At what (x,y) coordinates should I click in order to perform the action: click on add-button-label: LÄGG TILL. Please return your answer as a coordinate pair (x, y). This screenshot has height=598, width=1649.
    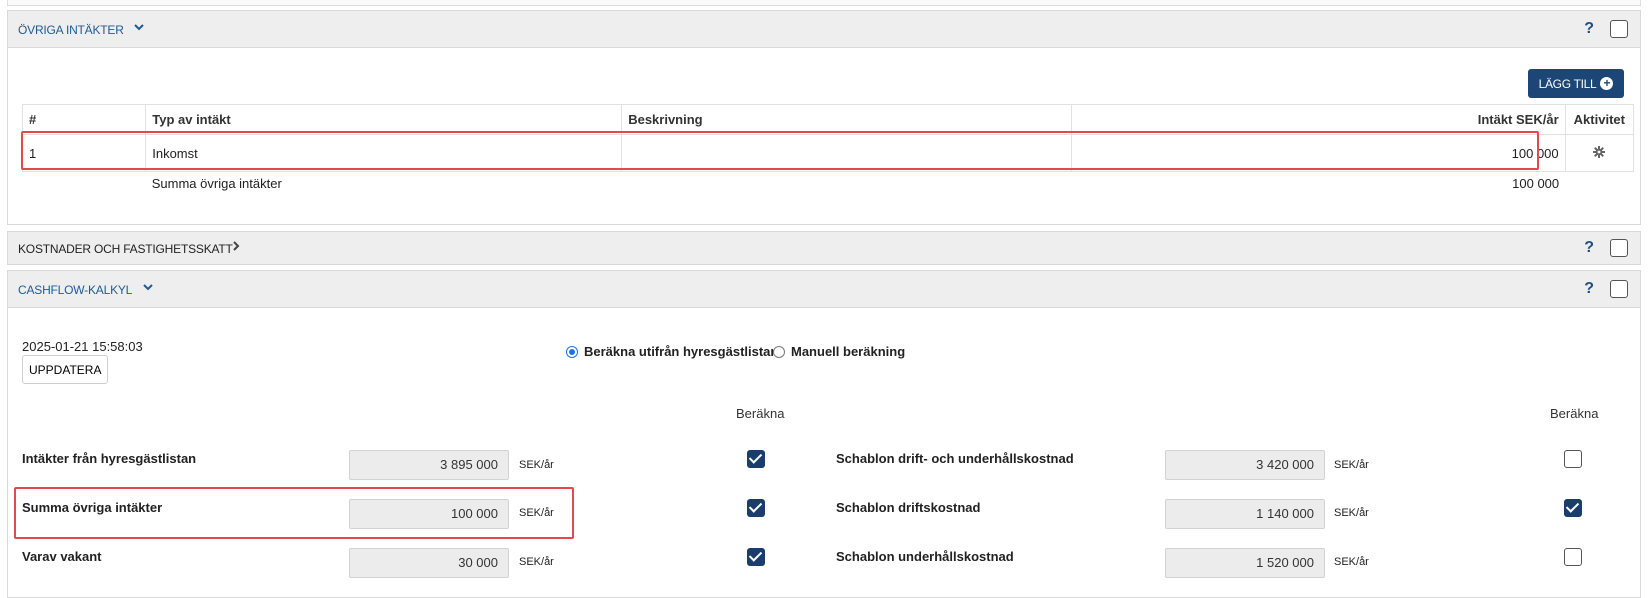
    Looking at the image, I should click on (1567, 83).